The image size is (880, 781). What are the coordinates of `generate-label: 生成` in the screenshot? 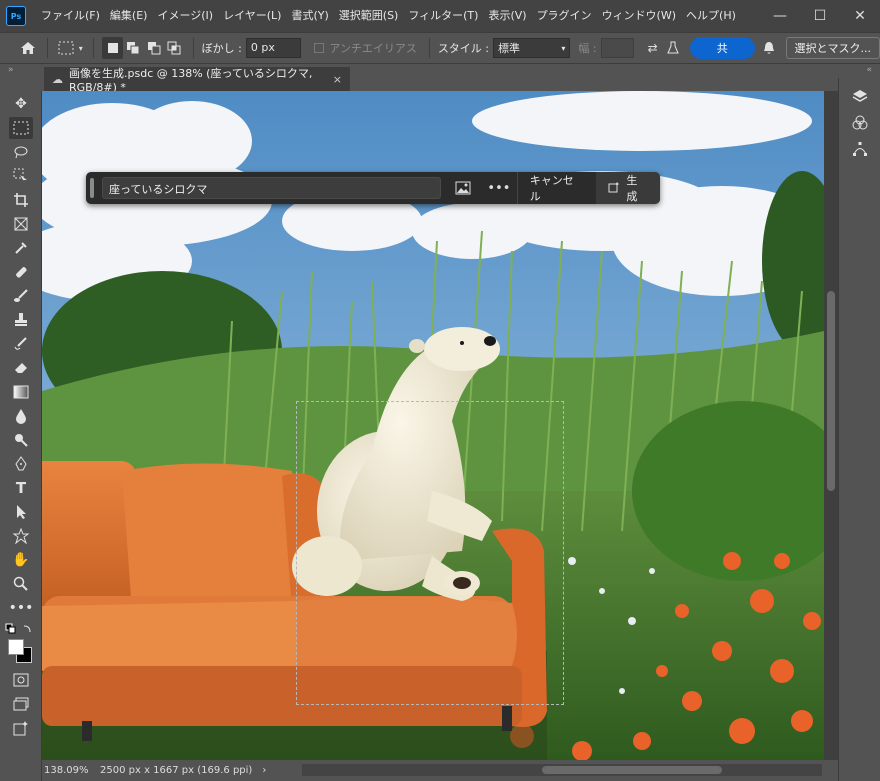 It's located at (632, 188).